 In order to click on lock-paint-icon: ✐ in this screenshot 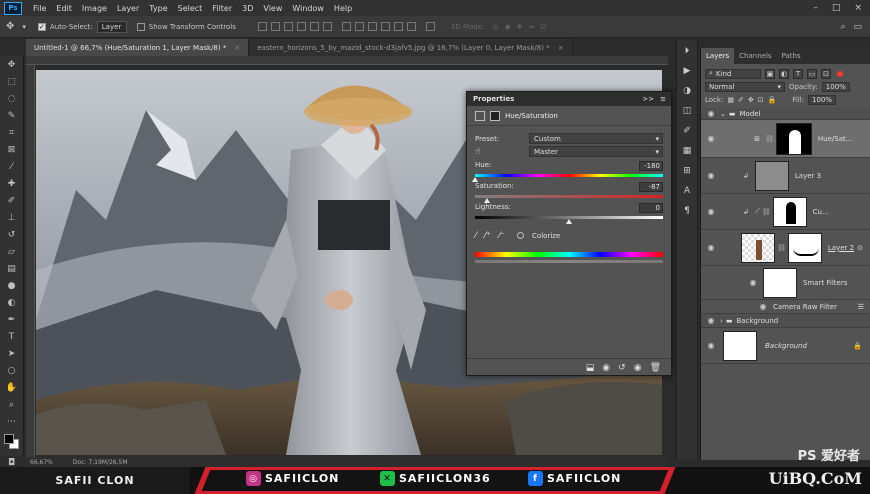, I will do `click(741, 100)`.